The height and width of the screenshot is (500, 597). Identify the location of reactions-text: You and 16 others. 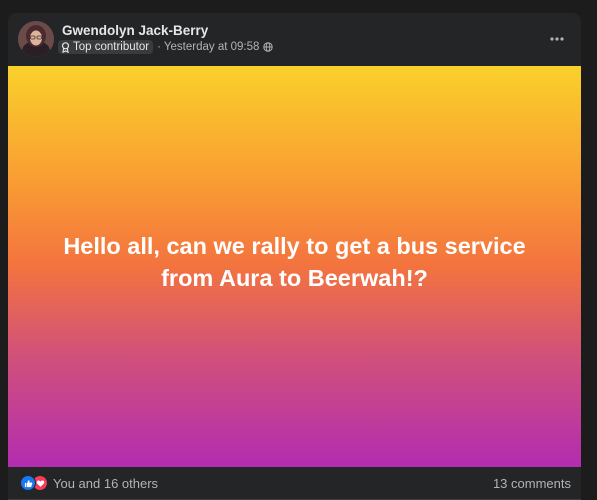
(106, 483).